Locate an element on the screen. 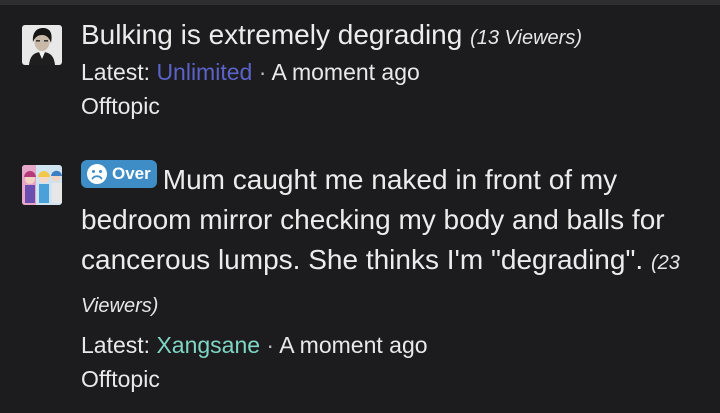  user-avatar-anime-icon is located at coordinates (42, 185).